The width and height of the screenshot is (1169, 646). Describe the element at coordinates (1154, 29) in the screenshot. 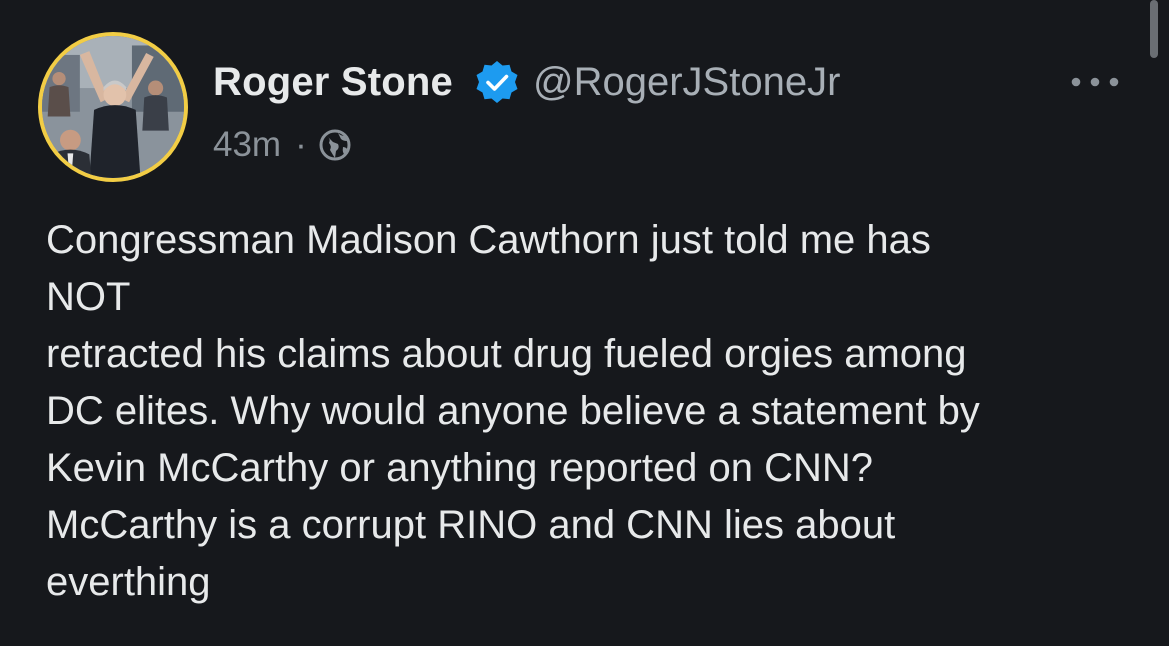

I see `scrollbar` at that location.